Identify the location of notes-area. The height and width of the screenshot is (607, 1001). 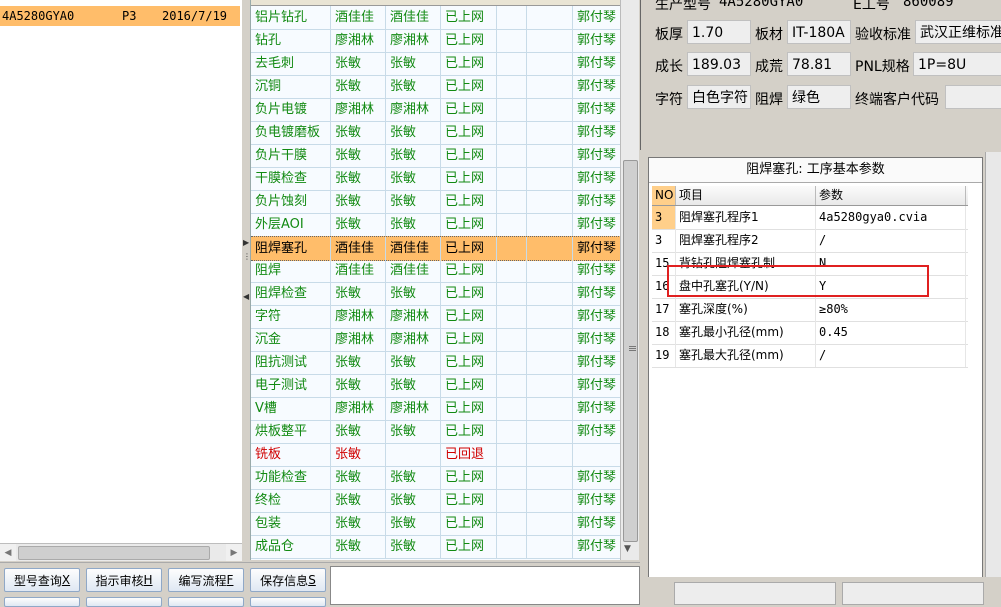
(485, 585).